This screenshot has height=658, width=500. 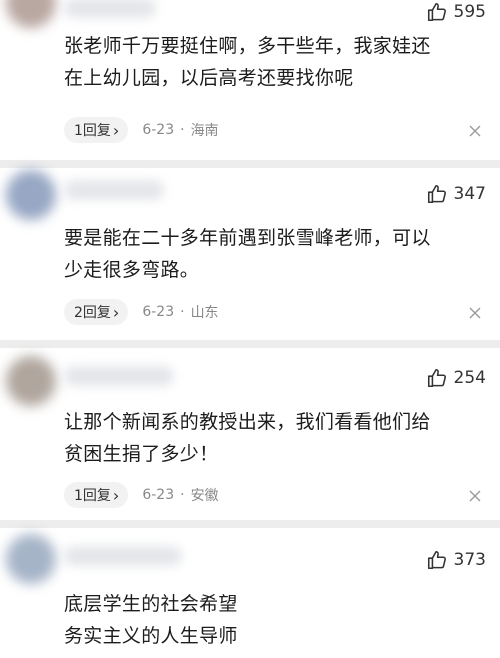 I want to click on like-count: 373, so click(x=469, y=560).